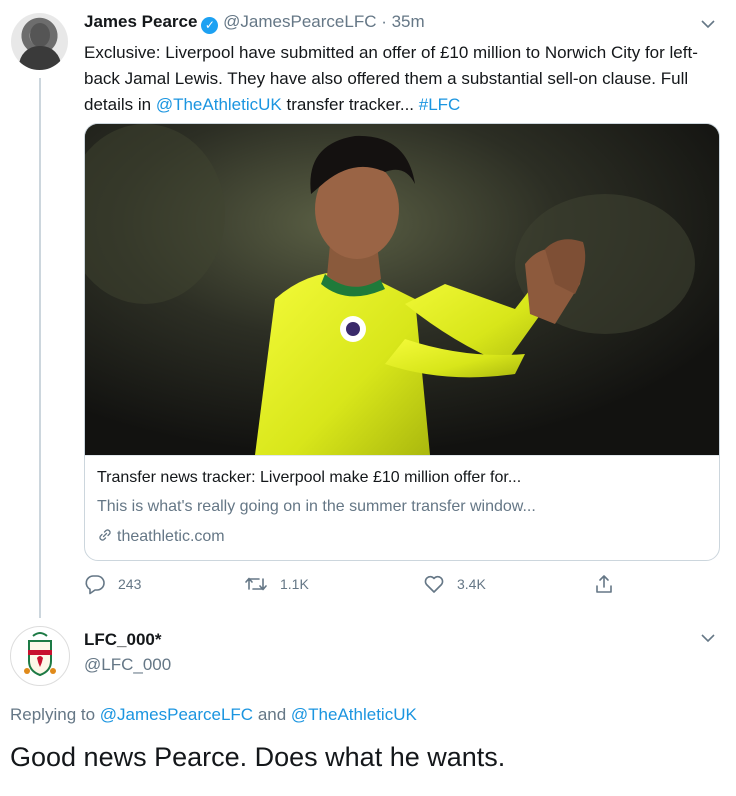 This screenshot has height=796, width=736. I want to click on reply-header: LFC_000*, so click(122, 640).